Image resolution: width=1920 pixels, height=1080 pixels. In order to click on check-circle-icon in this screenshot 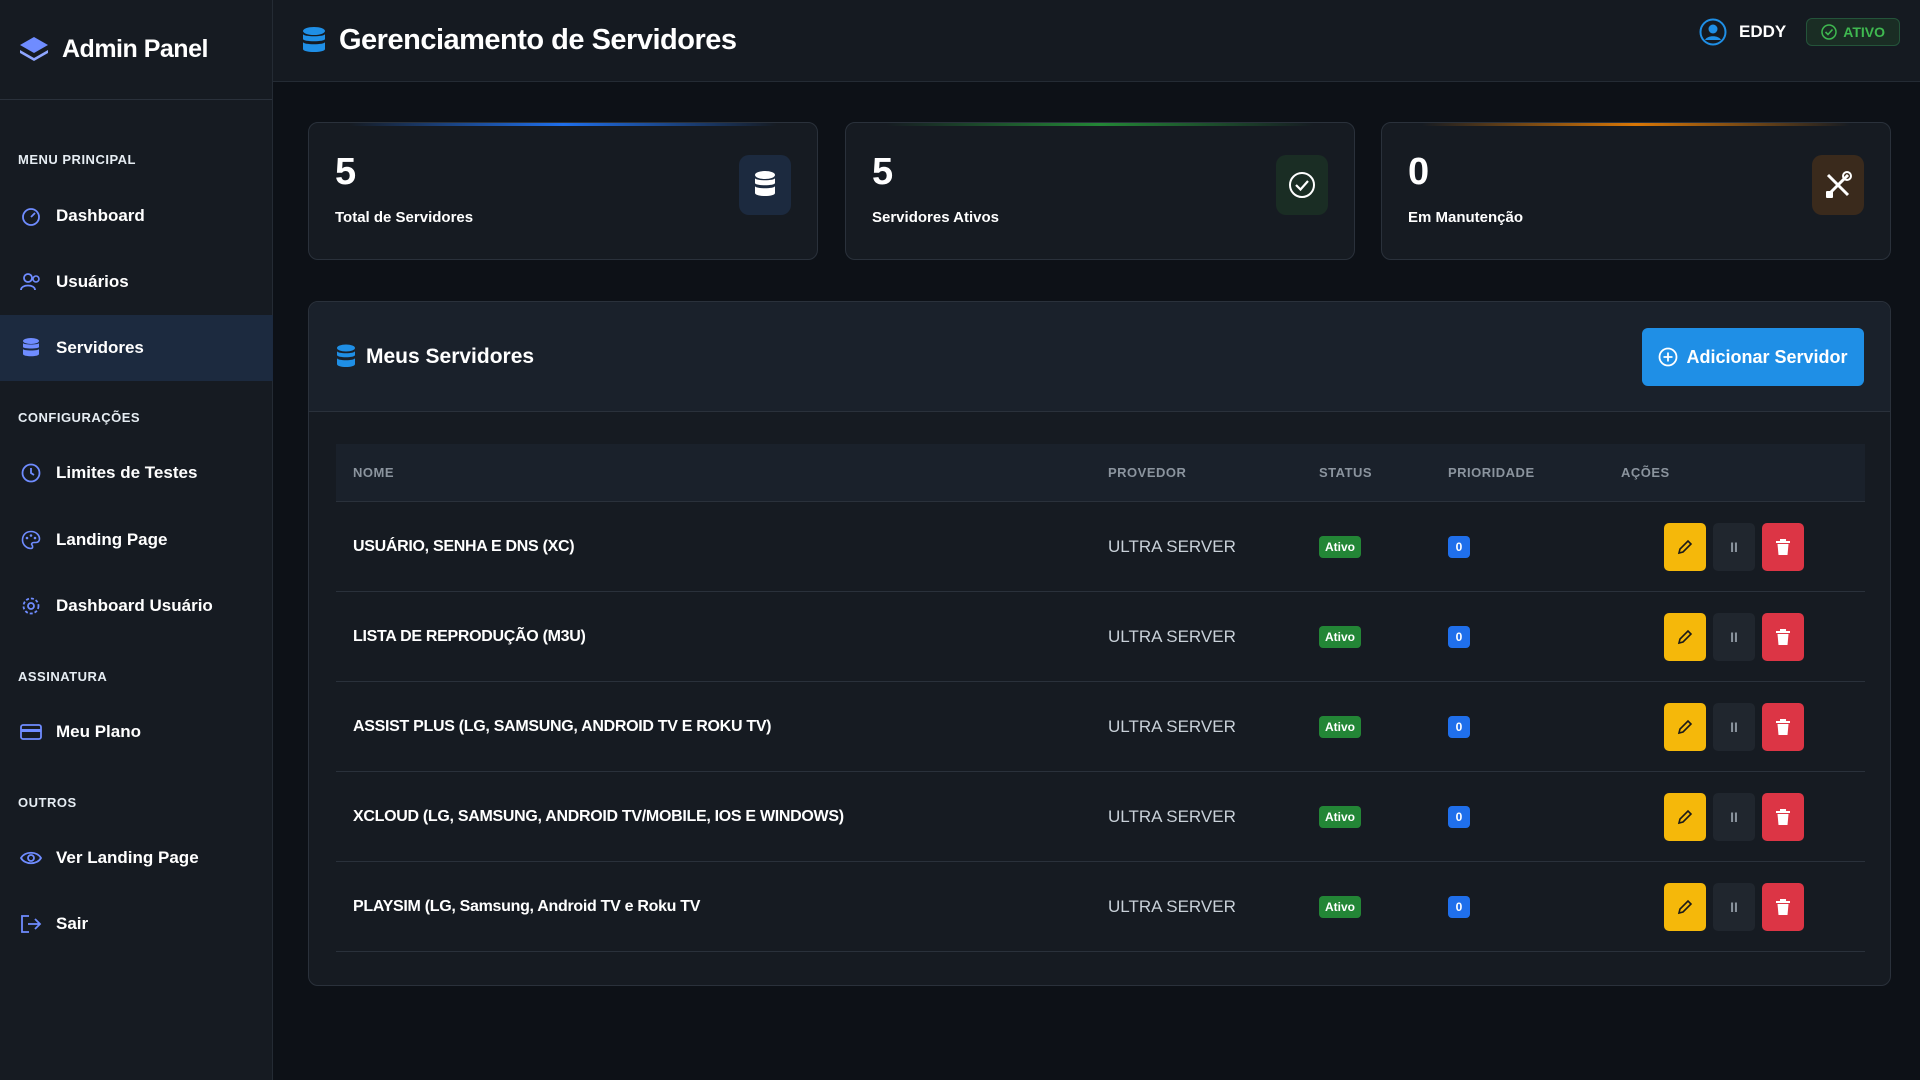, I will do `click(1302, 185)`.